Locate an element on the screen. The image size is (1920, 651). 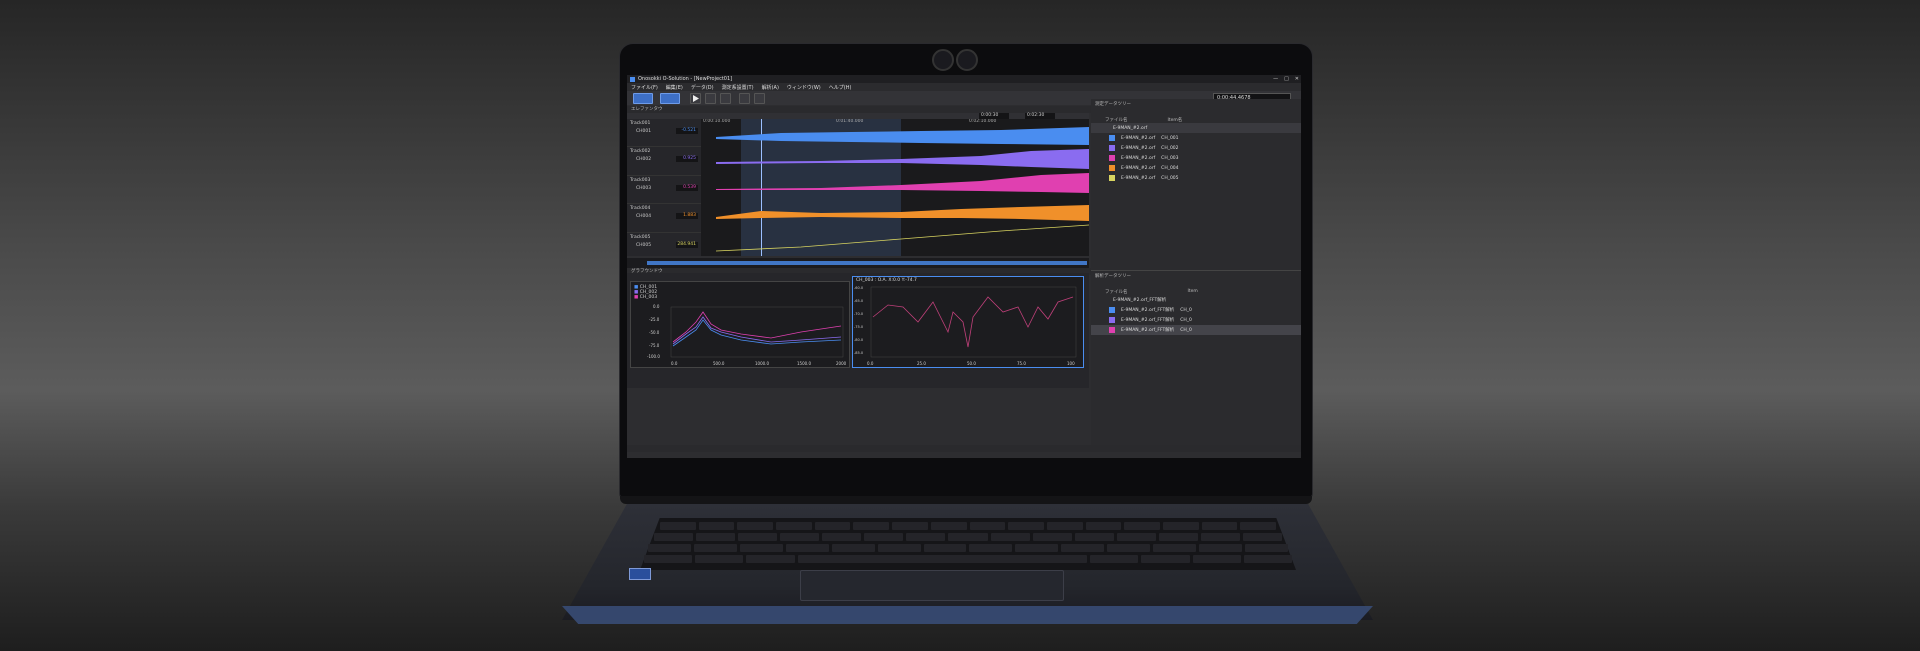
tree-root-label: E-9MAN_#2.orf is located at coordinates (1130, 128).